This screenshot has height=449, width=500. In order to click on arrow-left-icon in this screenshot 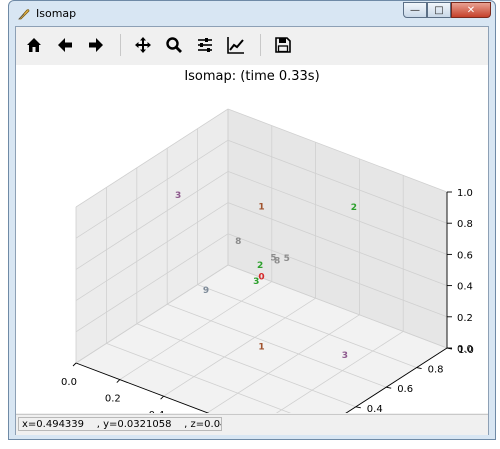, I will do `click(65, 45)`.